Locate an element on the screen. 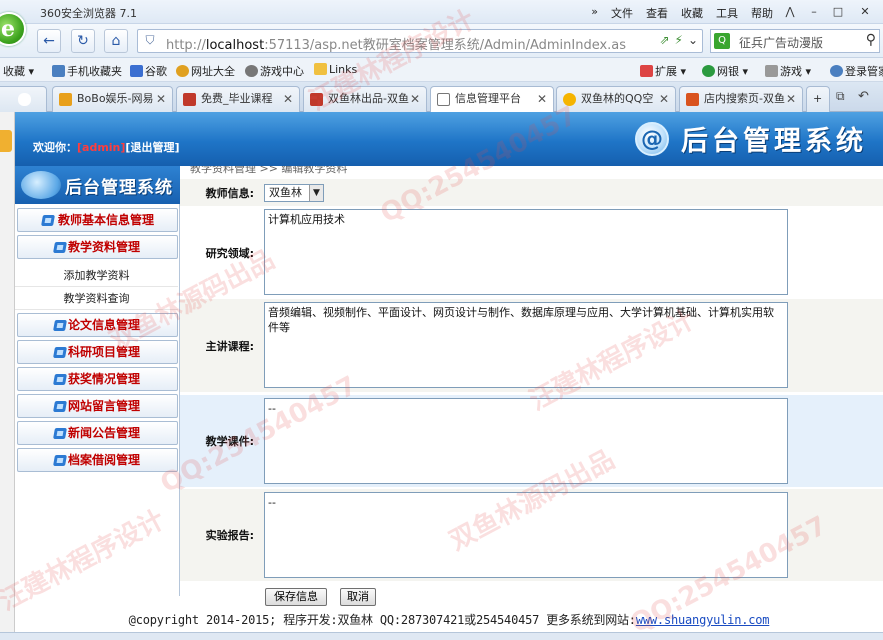 The width and height of the screenshot is (883, 640). fav-collect: 收藏 ▾ is located at coordinates (18, 71).